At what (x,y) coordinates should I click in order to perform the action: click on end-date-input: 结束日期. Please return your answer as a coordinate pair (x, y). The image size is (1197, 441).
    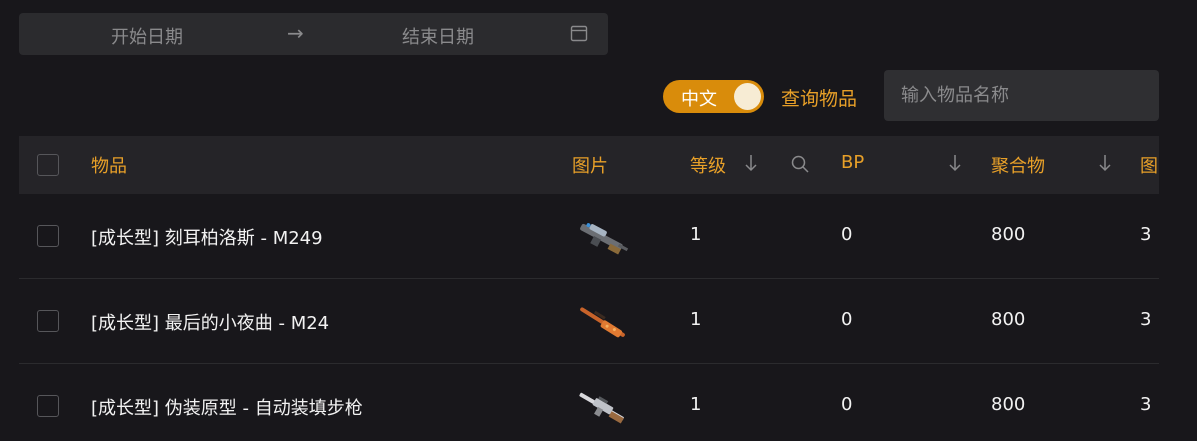
    Looking at the image, I should click on (438, 36).